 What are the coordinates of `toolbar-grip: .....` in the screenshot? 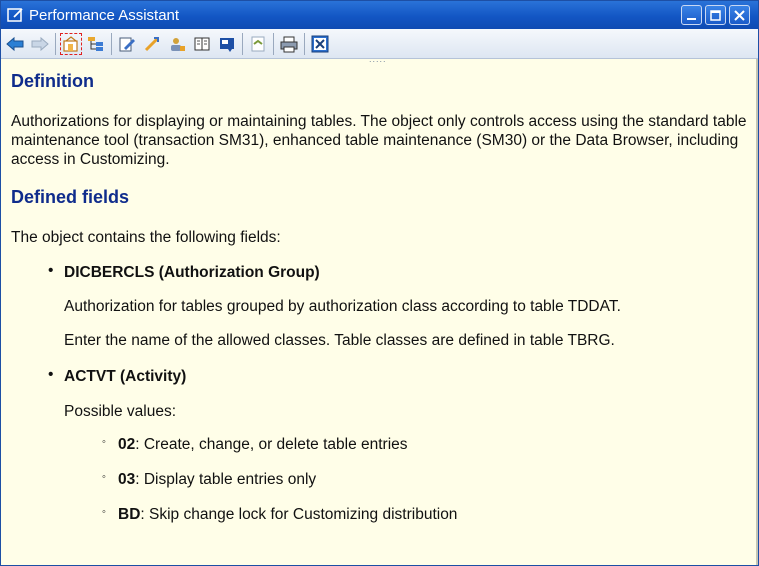 It's located at (378, 59).